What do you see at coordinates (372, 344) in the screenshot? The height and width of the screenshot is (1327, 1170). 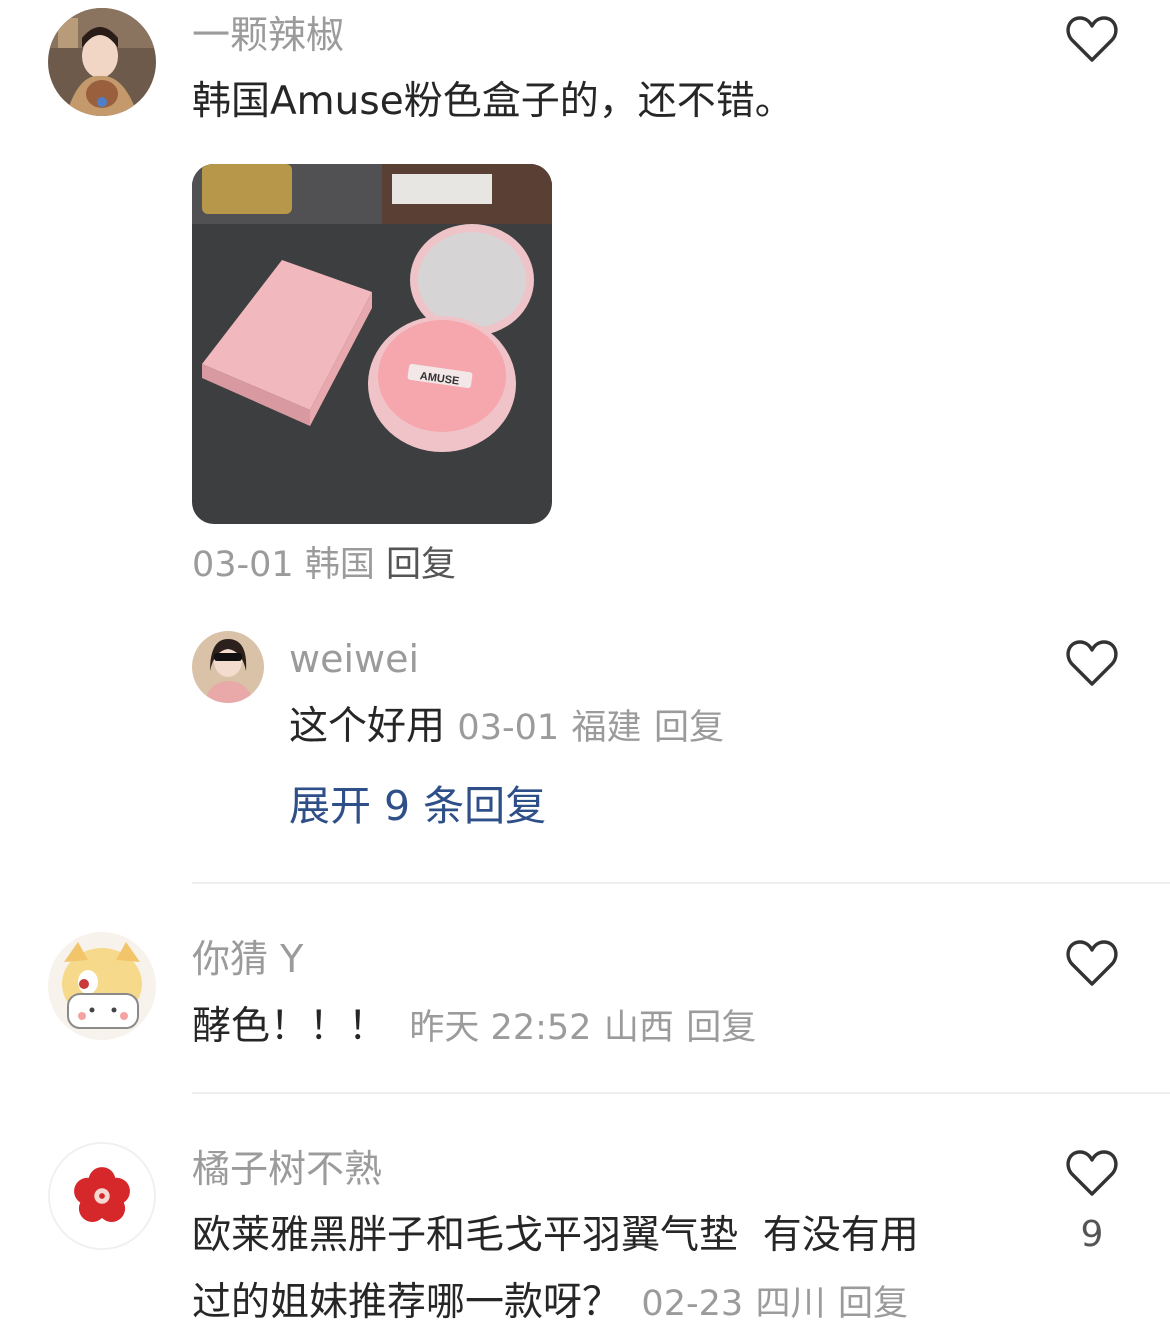 I see `comment-photo: AMUSE` at bounding box center [372, 344].